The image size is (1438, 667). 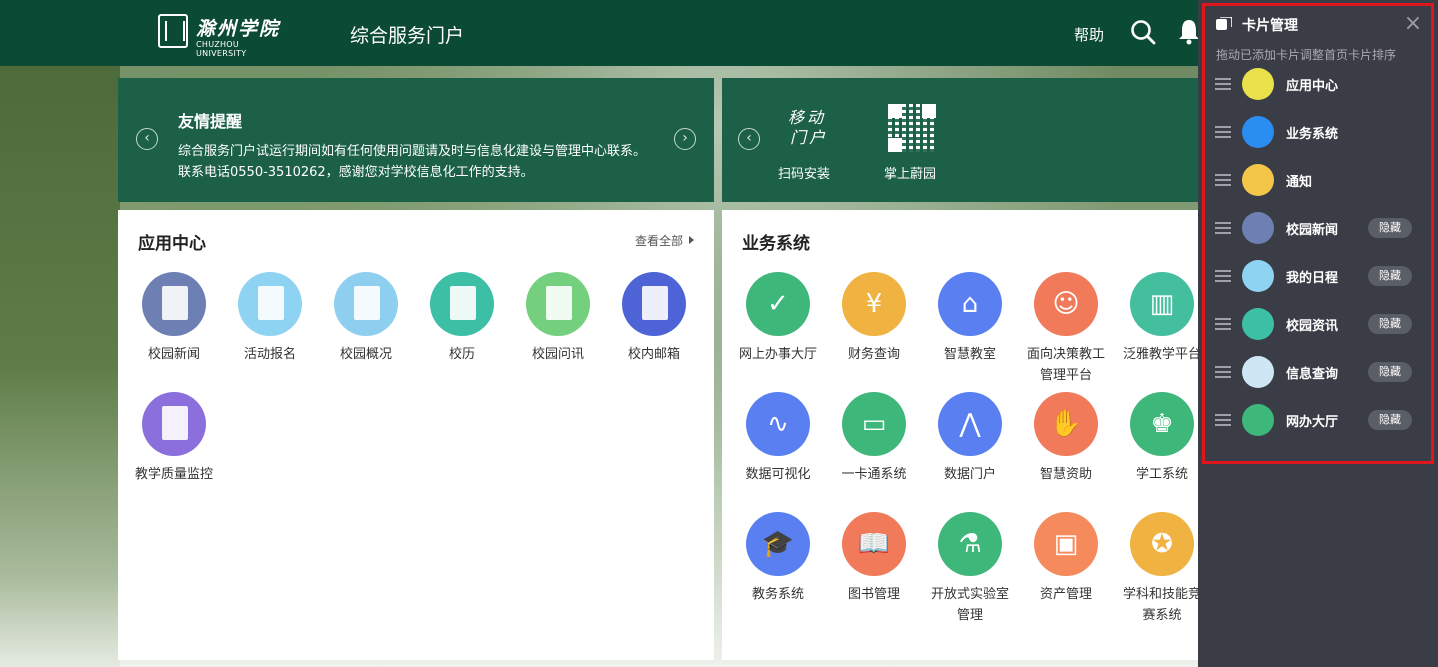 I want to click on app-tile: 校园概况, so click(x=366, y=318).